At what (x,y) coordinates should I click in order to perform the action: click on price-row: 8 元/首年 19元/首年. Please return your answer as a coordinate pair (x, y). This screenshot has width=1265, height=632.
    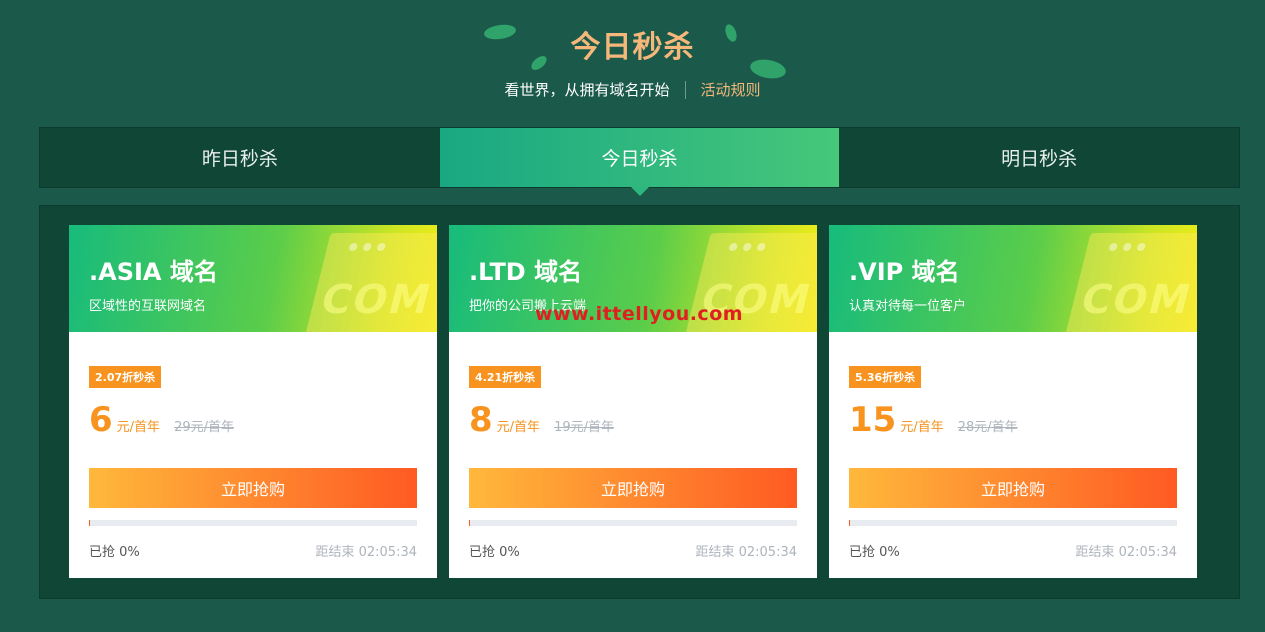
    Looking at the image, I should click on (541, 420).